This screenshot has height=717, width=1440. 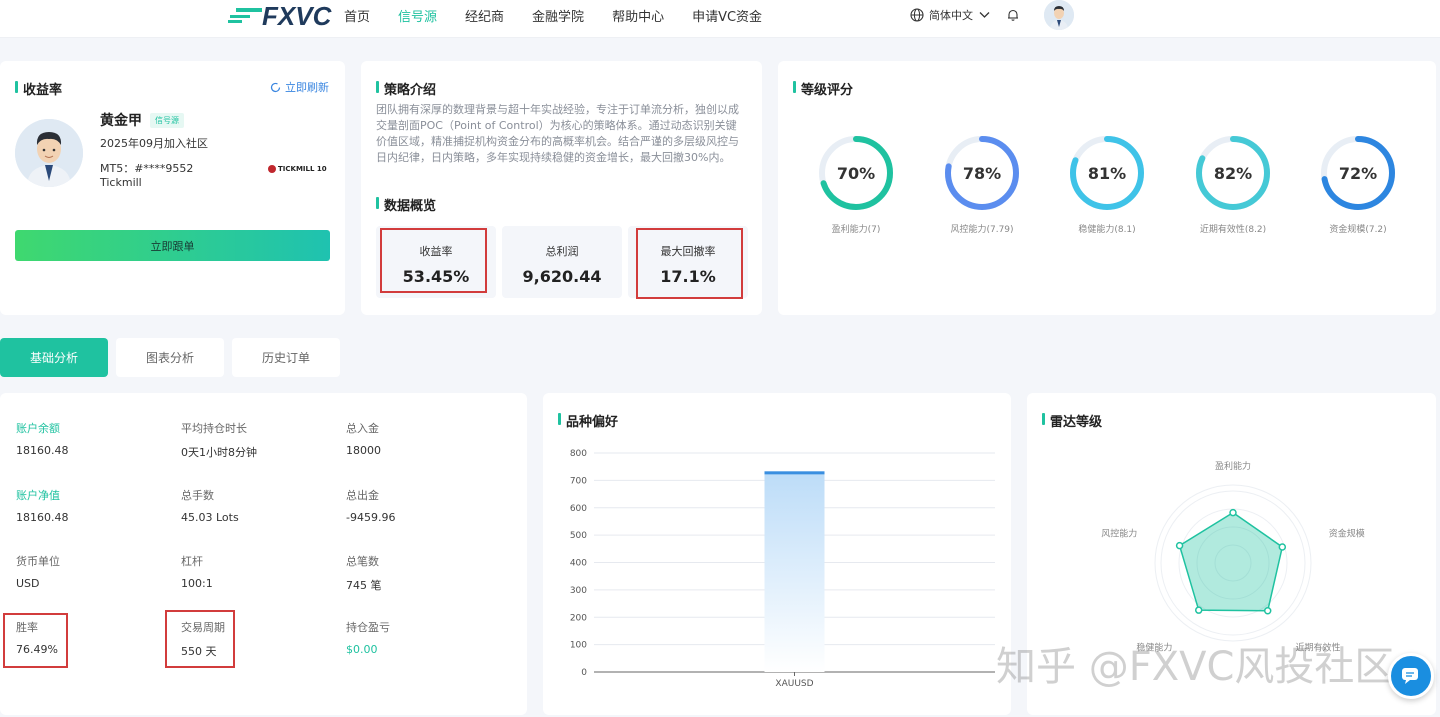 I want to click on y-tick-label: 800, so click(x=578, y=454).